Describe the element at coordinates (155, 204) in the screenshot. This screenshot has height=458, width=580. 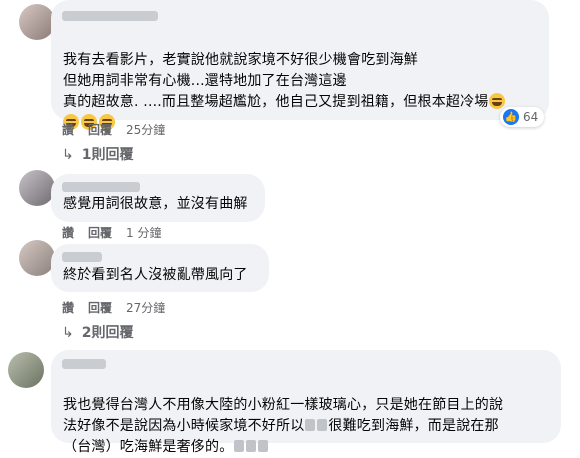
I see `comment-text: 感覺用詞很故意，並沒有曲解` at that location.